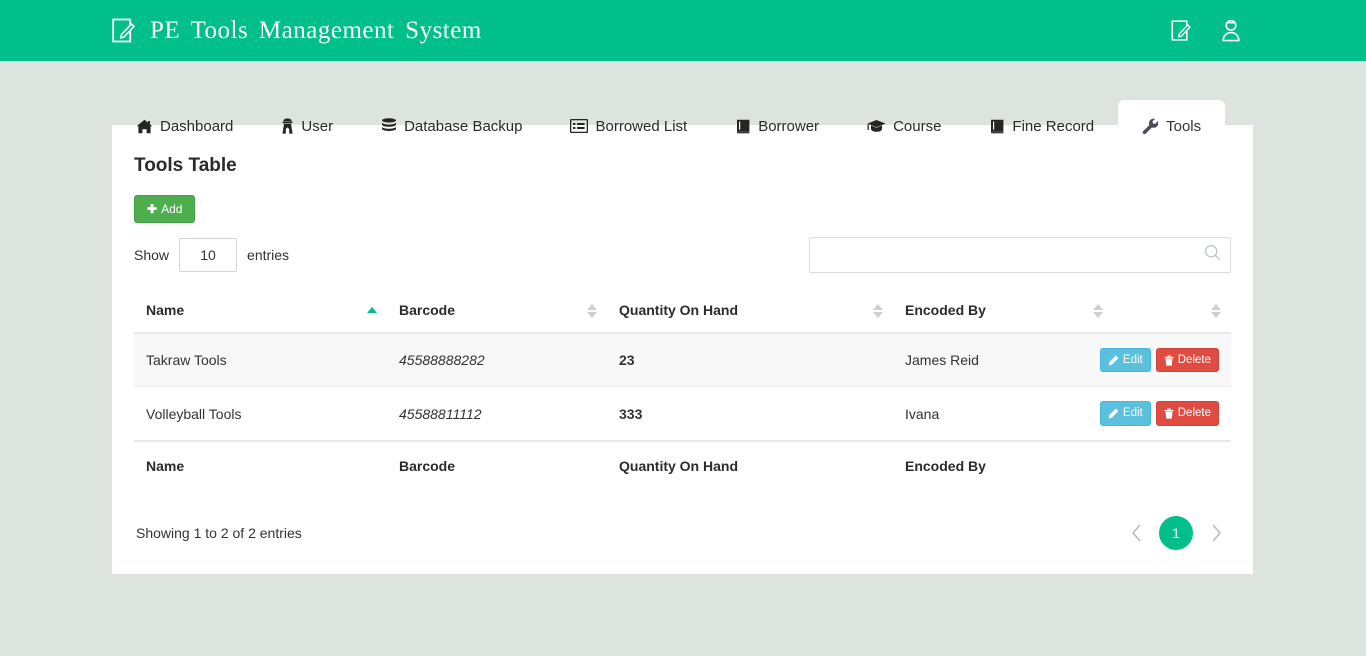 Image resolution: width=1366 pixels, height=656 pixels. Describe the element at coordinates (260, 360) in the screenshot. I see `cell-name: Takraw Tools` at that location.